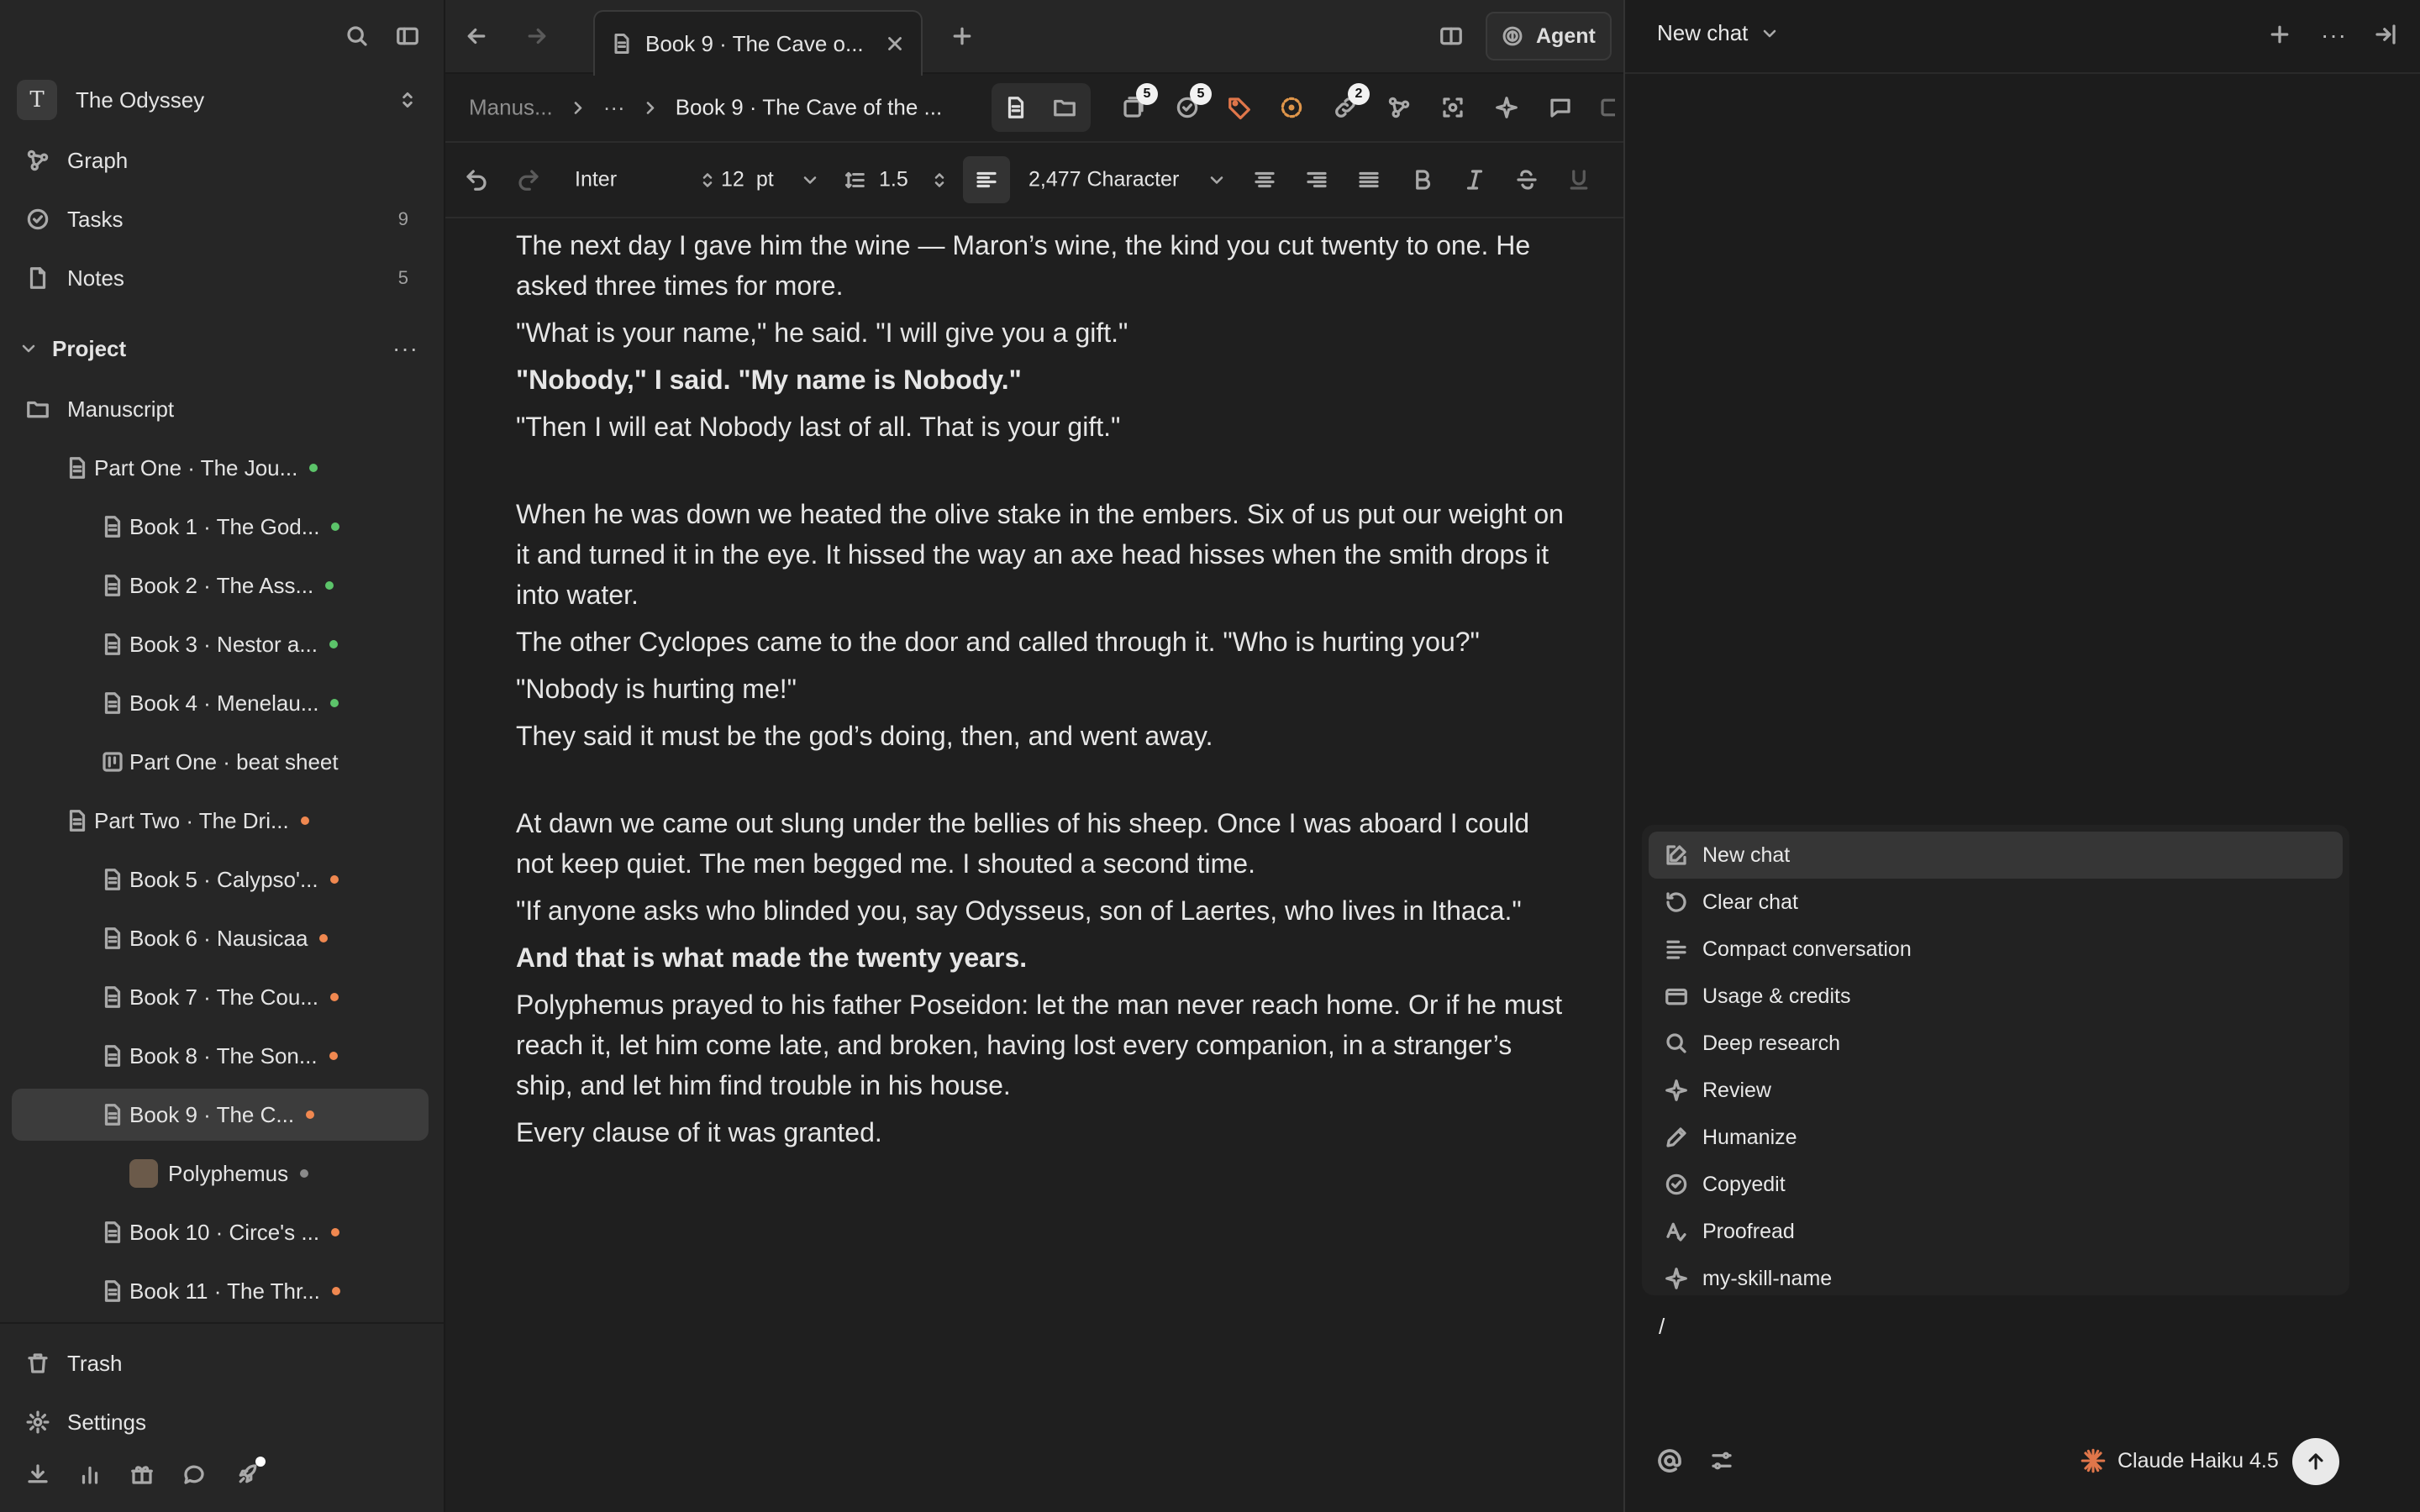 The width and height of the screenshot is (2420, 1512). Describe the element at coordinates (528, 179) in the screenshot. I see `redo-icon` at that location.